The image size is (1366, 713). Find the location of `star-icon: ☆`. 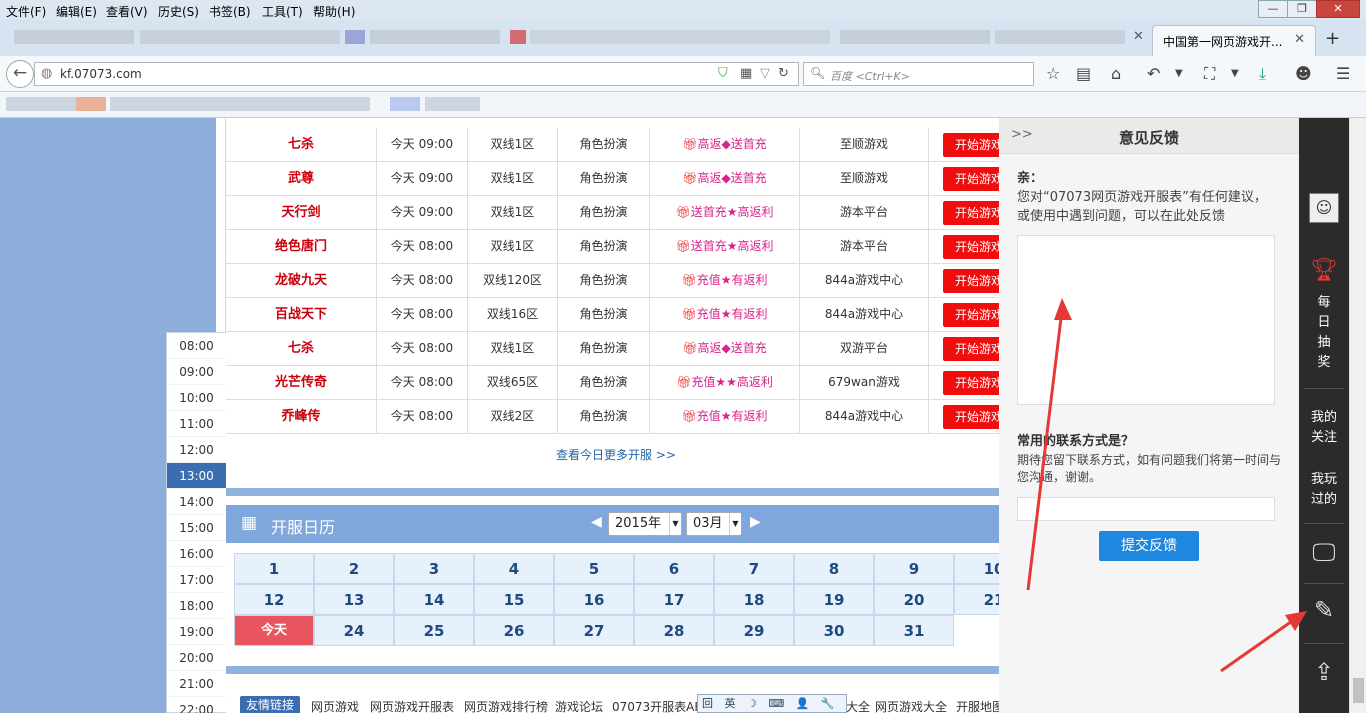

star-icon: ☆ is located at coordinates (1053, 73).